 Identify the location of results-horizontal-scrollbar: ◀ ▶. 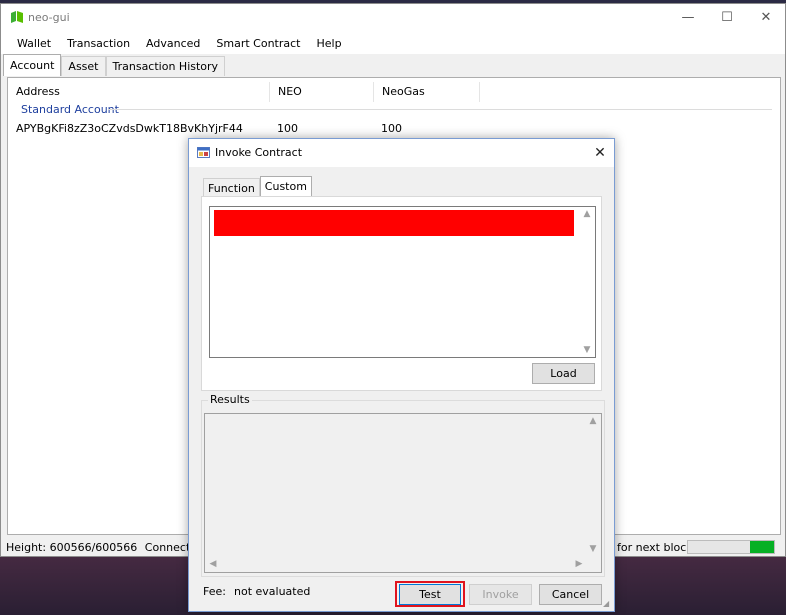
(396, 564).